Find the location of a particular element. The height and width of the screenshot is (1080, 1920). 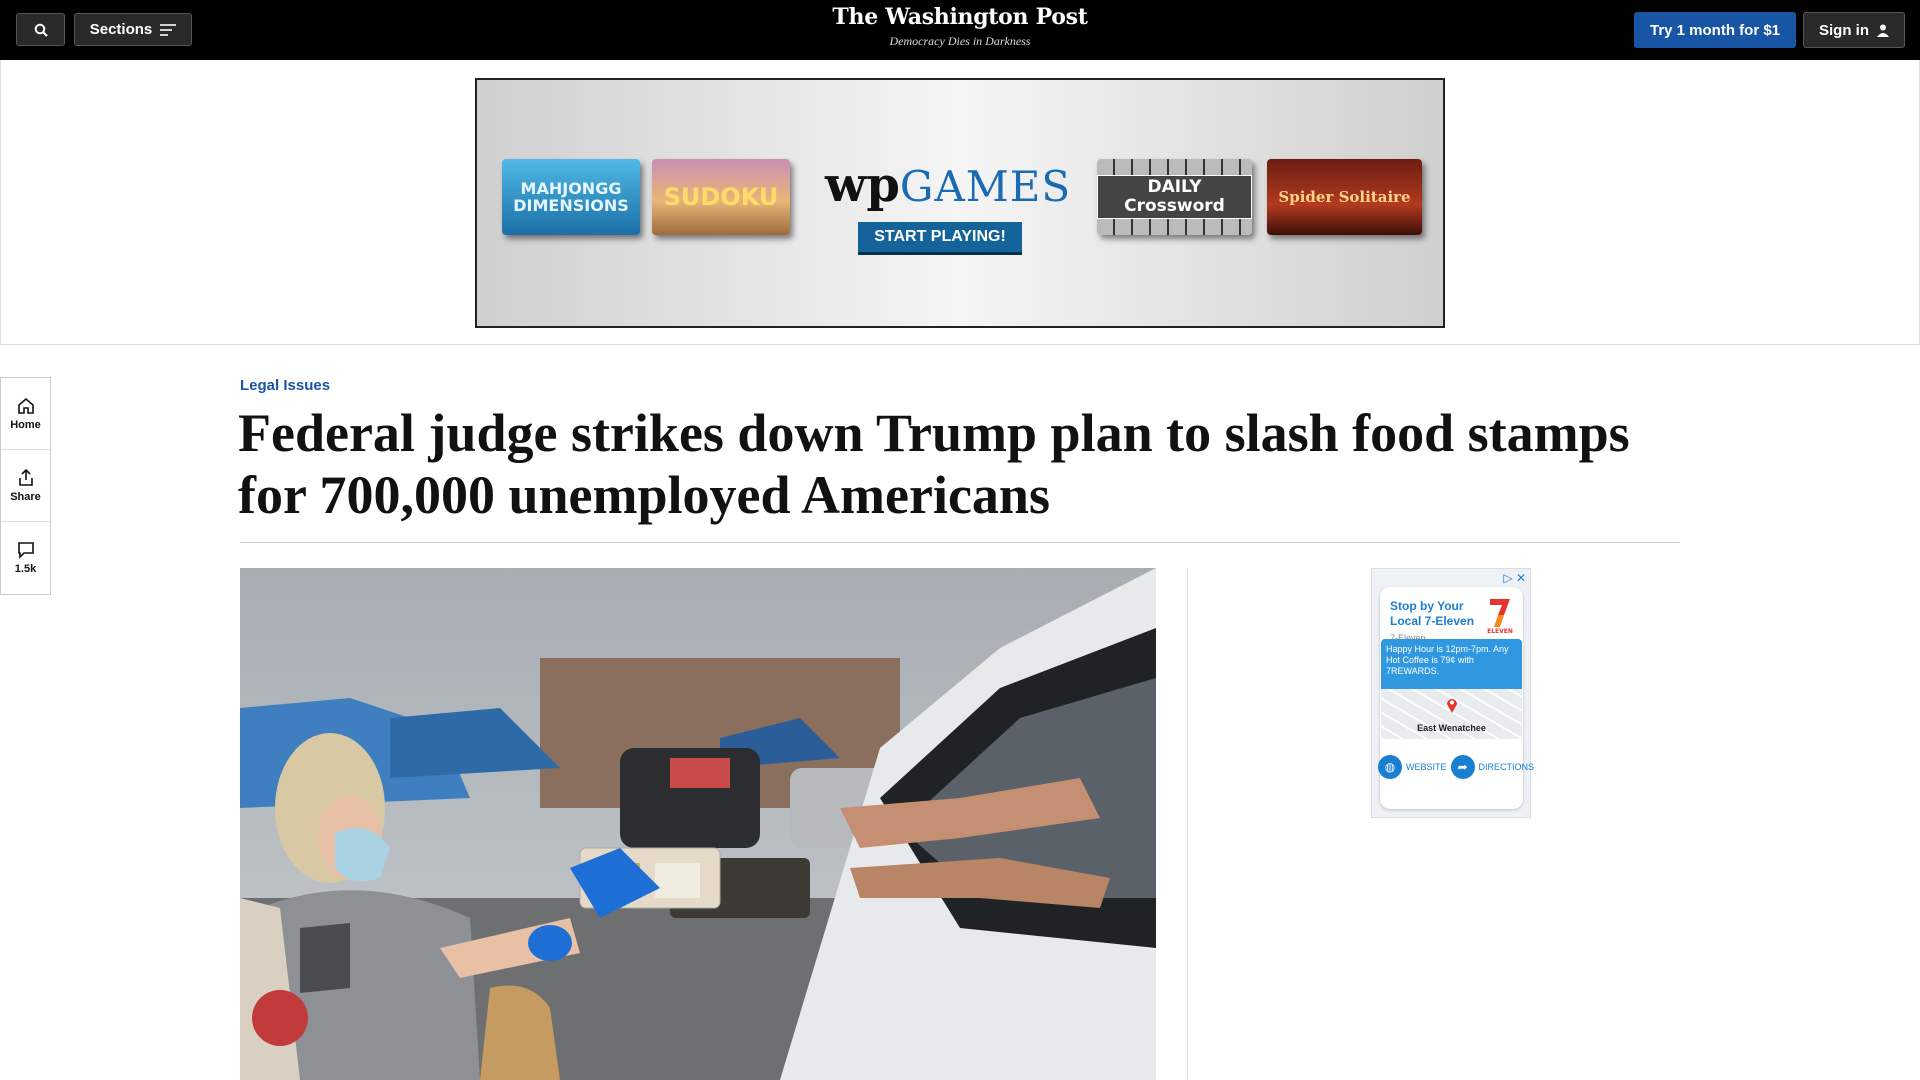

crossword-tile: DAILY Crossword is located at coordinates (1174, 197).